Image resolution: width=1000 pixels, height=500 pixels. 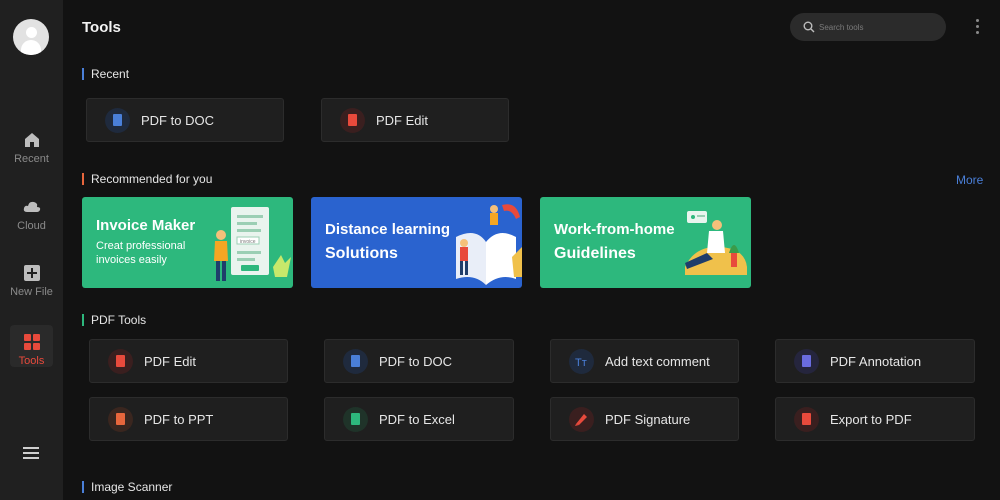 I want to click on tool-add-text-comment: Tт Add text comment, so click(x=644, y=361).